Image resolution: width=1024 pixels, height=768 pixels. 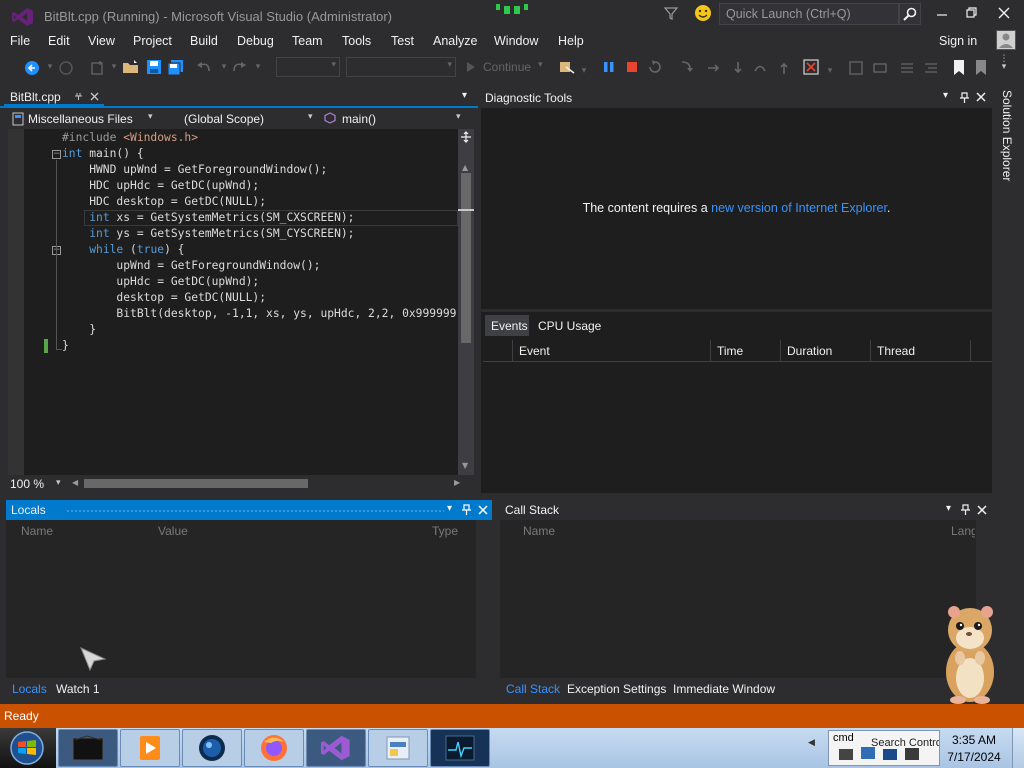 What do you see at coordinates (224, 67) in the screenshot?
I see `undo-dropdown-icon: ▾` at bounding box center [224, 67].